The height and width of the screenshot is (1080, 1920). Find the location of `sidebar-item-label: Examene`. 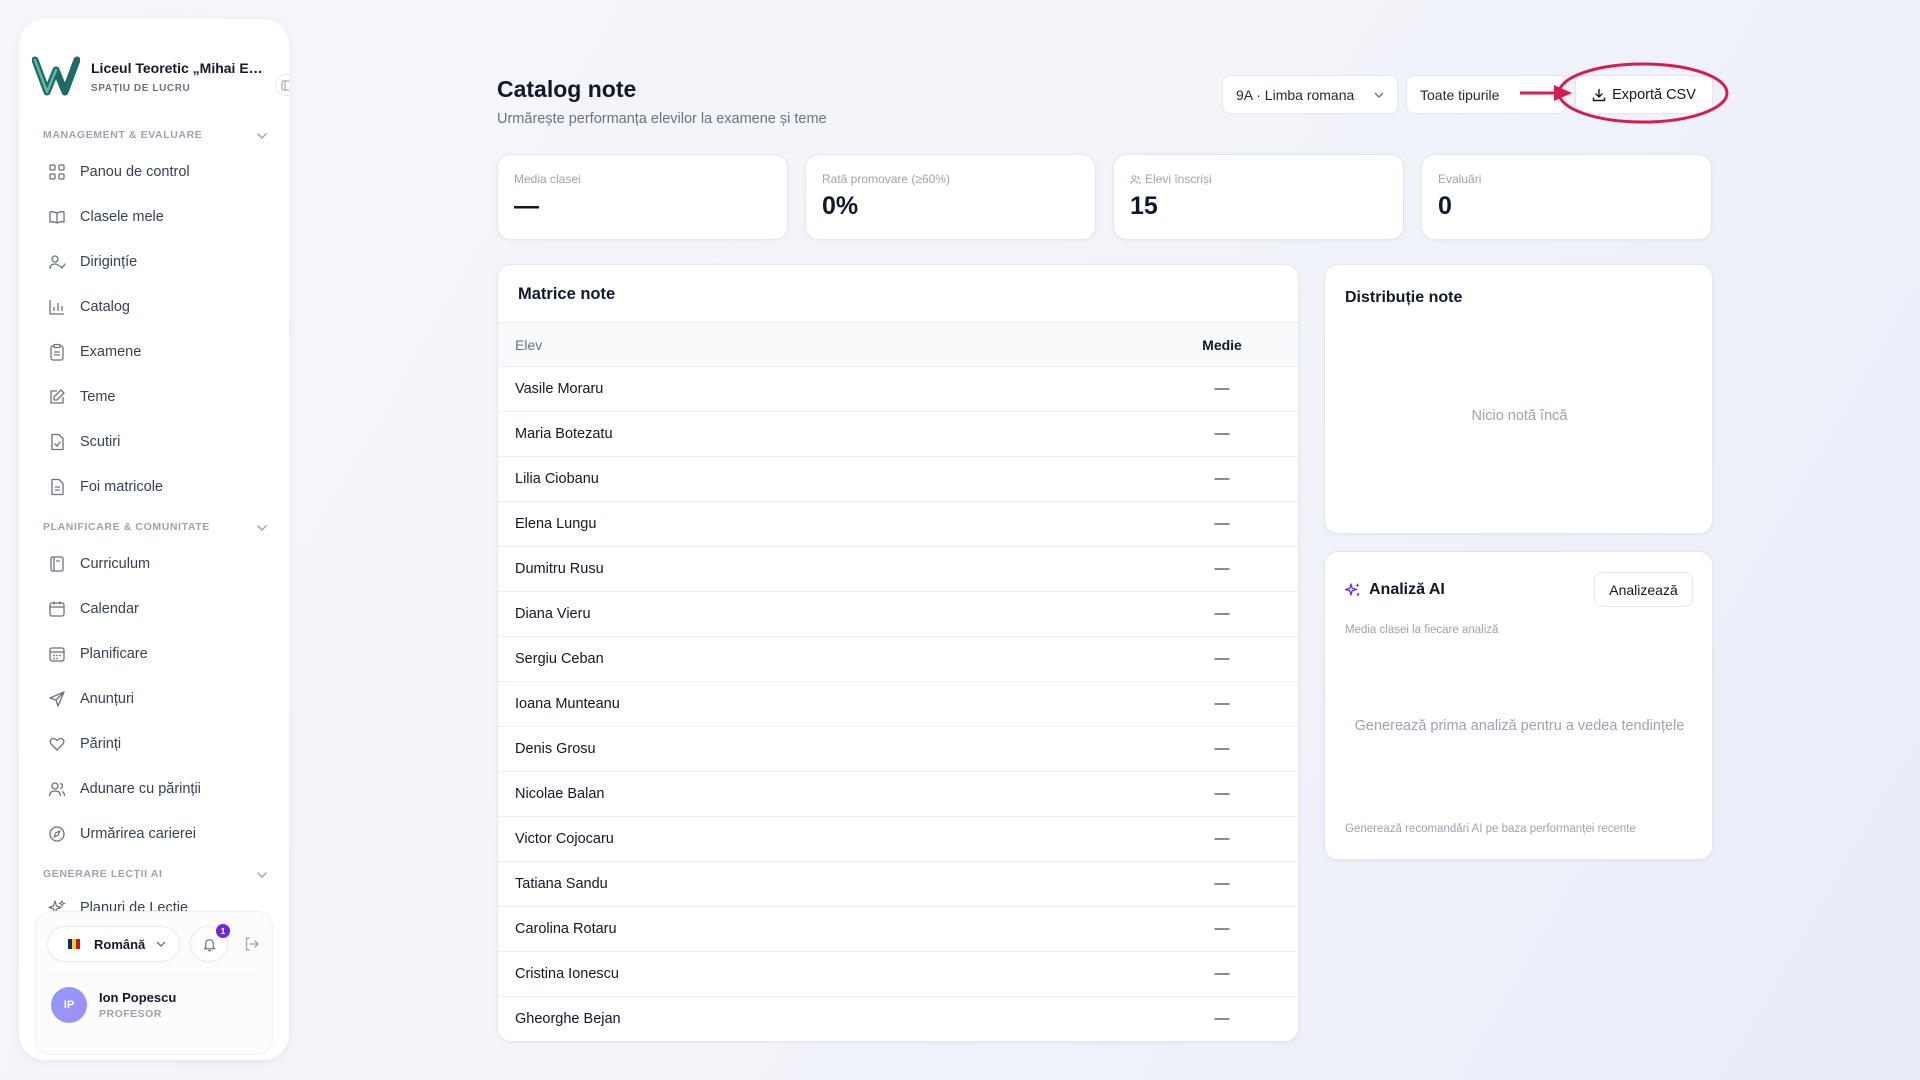

sidebar-item-label: Examene is located at coordinates (111, 352).